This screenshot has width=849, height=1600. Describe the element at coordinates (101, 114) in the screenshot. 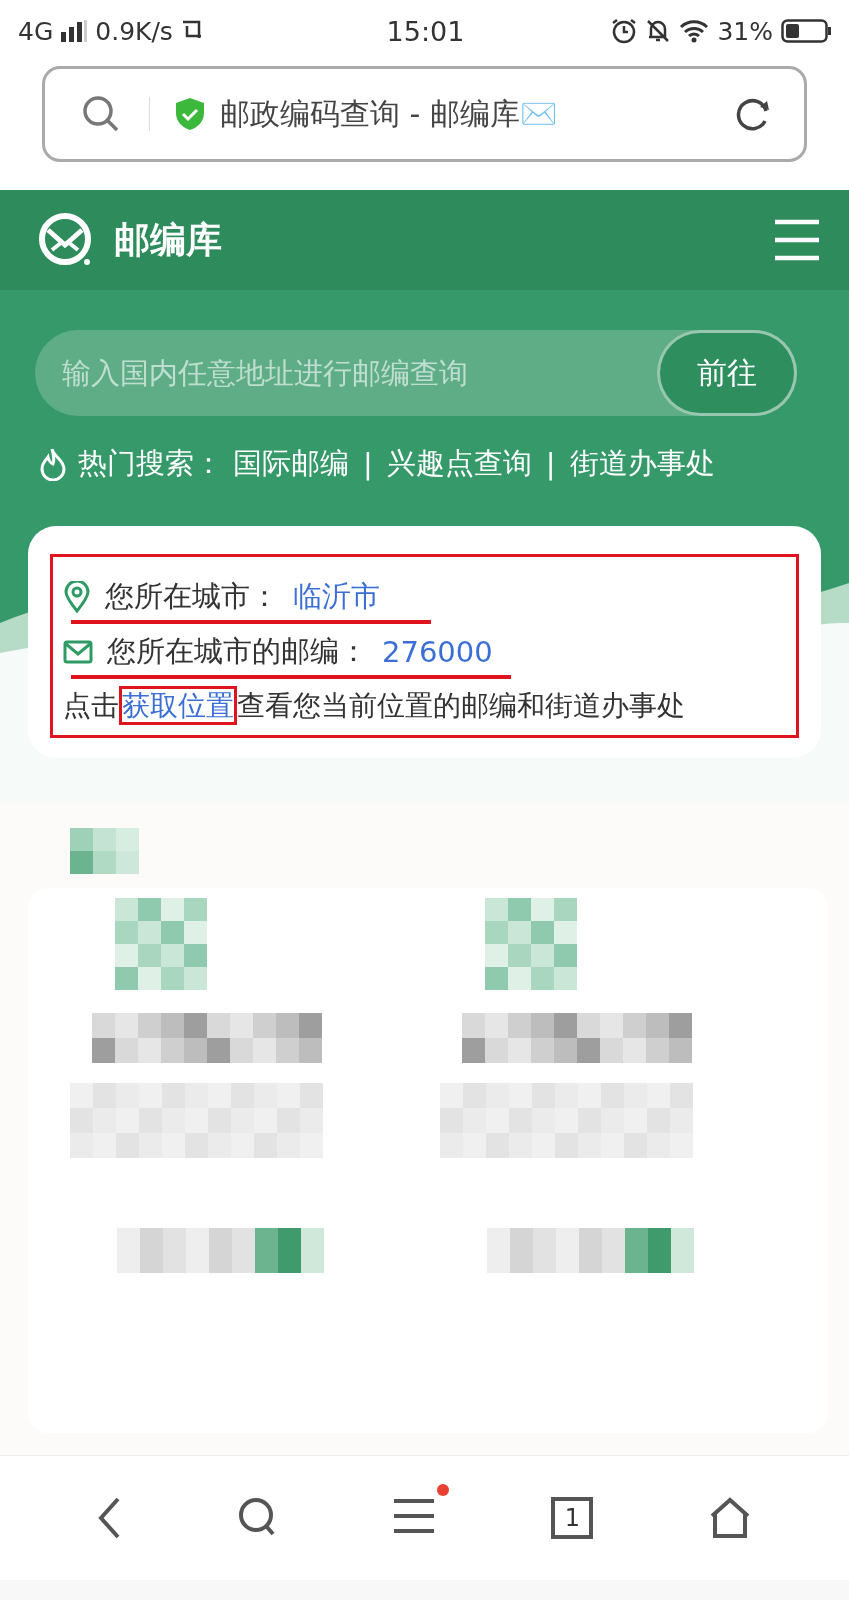

I see `search-icon` at that location.